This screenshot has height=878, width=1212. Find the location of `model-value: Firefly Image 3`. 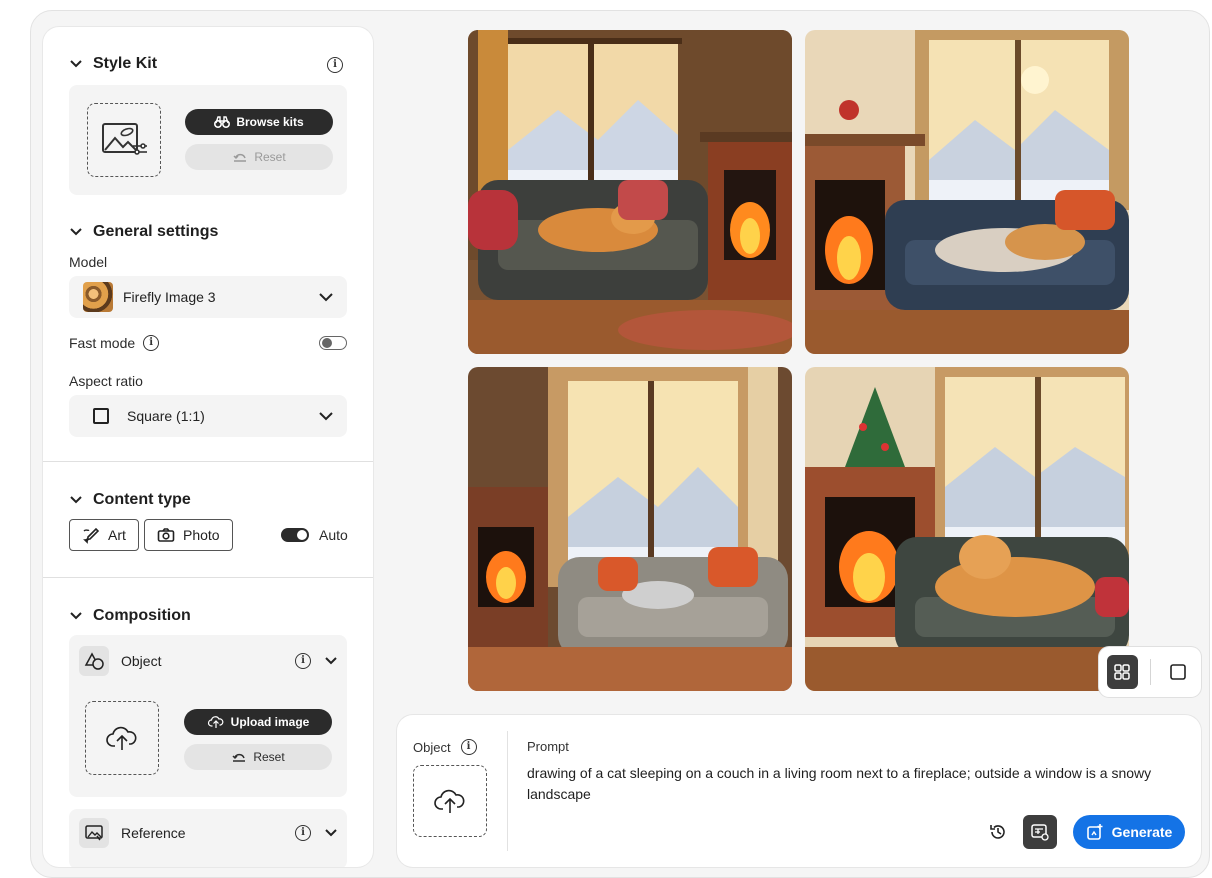

model-value: Firefly Image 3 is located at coordinates (169, 297).